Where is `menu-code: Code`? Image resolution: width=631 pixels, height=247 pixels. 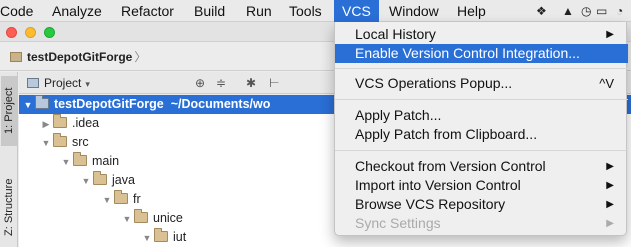
menu-code: Code is located at coordinates (16, 11).